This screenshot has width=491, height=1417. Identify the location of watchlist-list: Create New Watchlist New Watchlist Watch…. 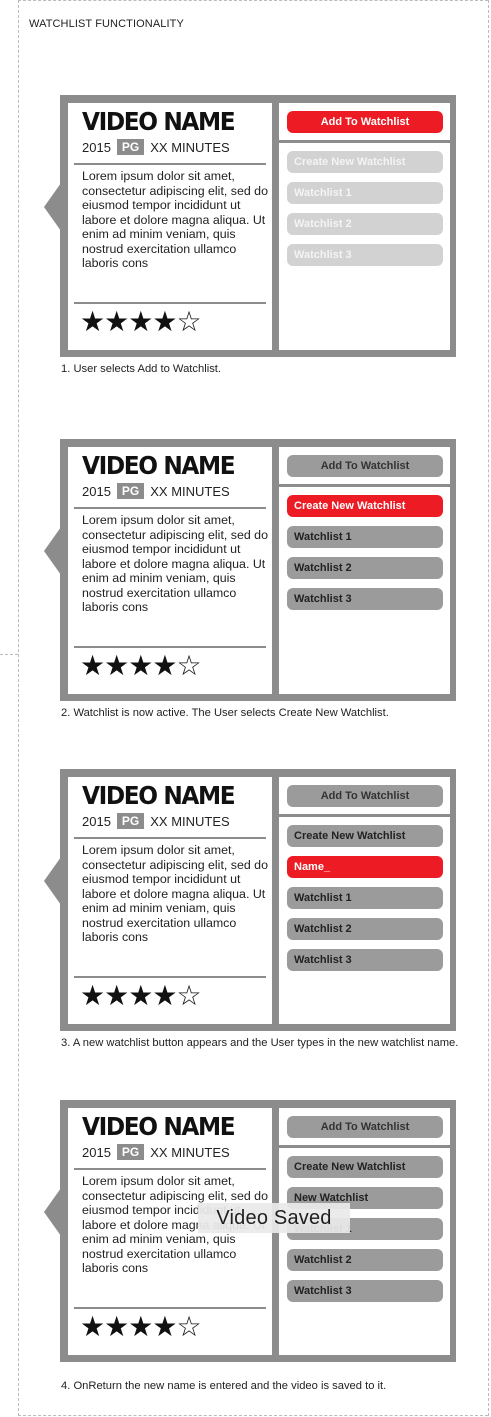
(365, 1233).